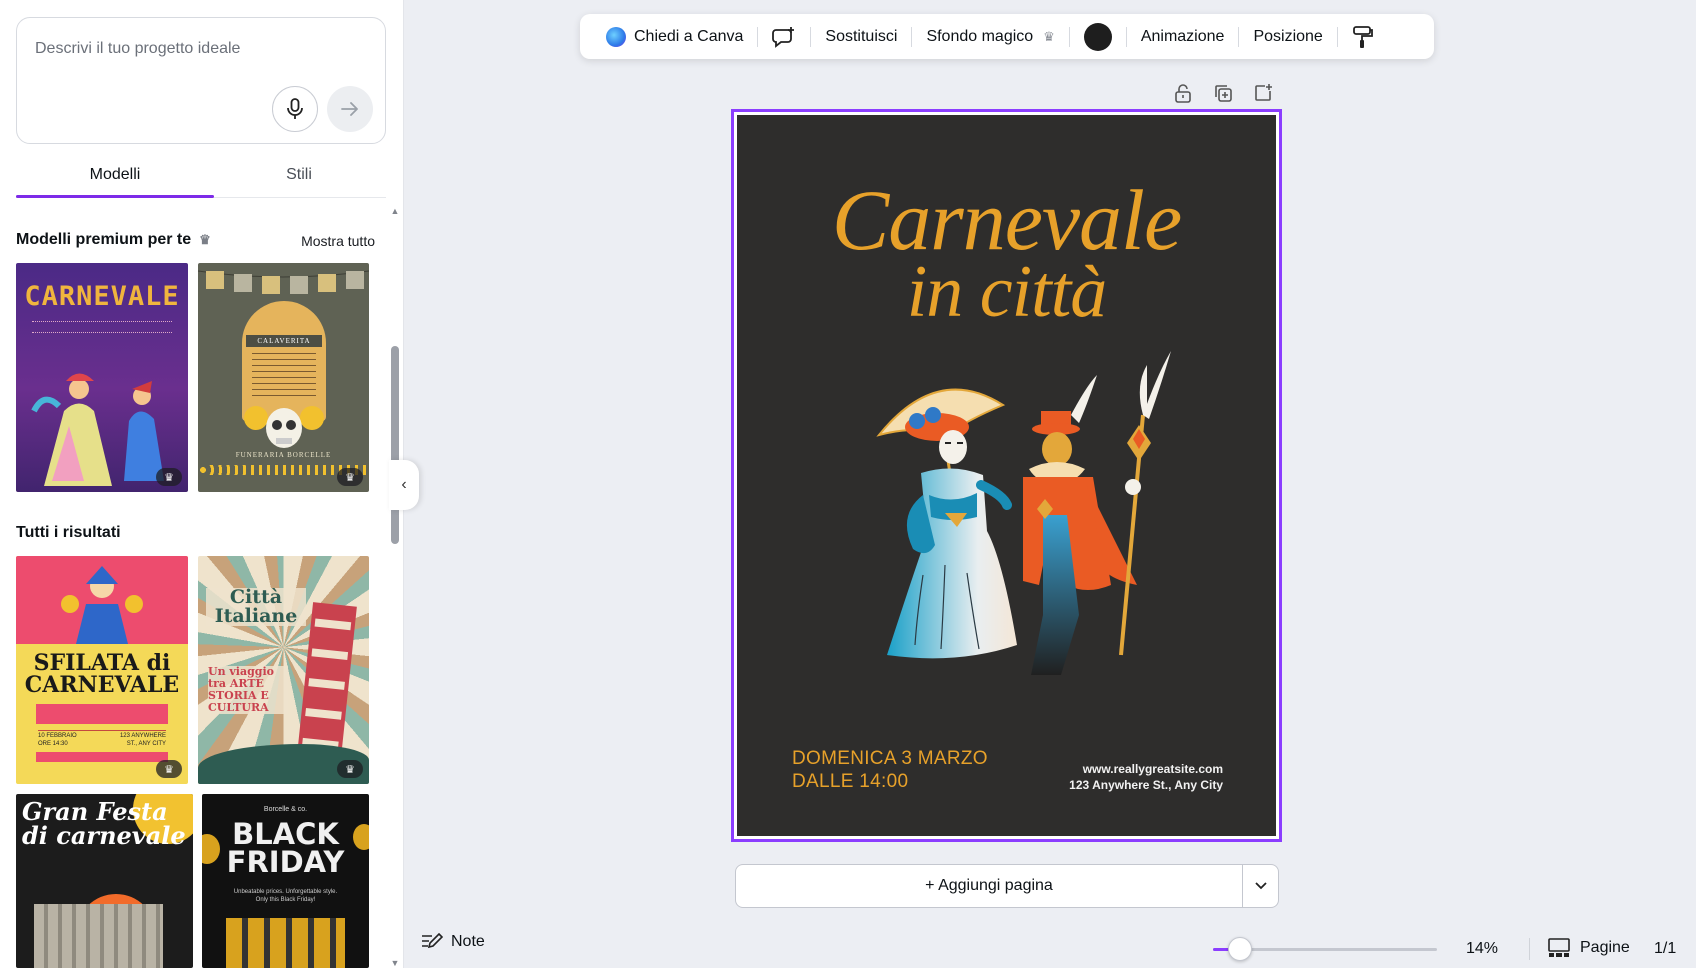  I want to click on premium-section-title: Modelli premium per te ♛, so click(113, 240).